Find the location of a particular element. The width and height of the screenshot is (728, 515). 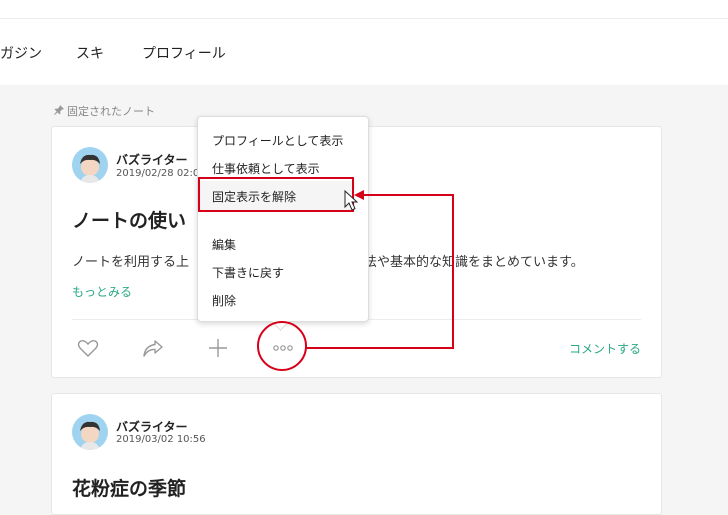

menu-item-show-as-job-request: 仕事依頼として表示 is located at coordinates (266, 168).